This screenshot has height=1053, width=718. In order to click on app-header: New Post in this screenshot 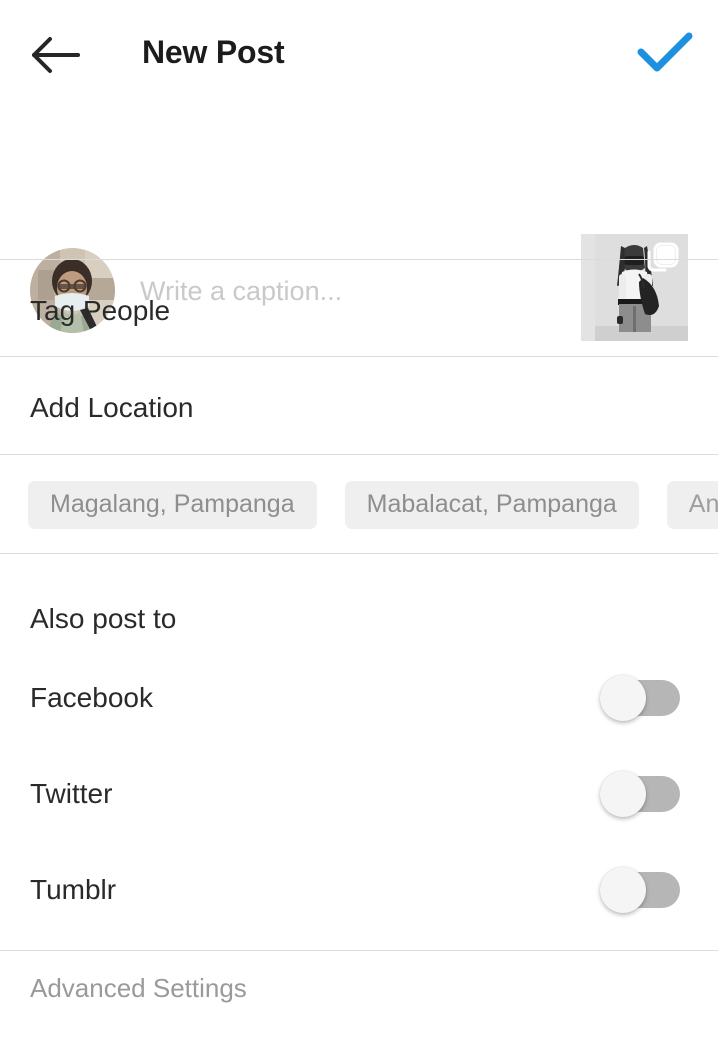, I will do `click(359, 51)`.